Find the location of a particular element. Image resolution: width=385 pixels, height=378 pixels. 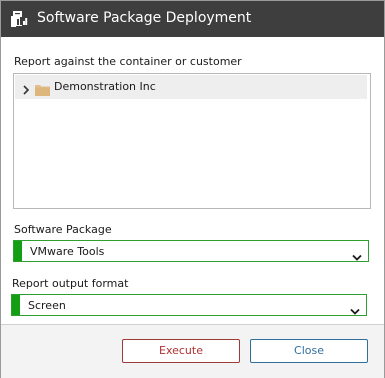

output-format-select: Screen is located at coordinates (189, 305).